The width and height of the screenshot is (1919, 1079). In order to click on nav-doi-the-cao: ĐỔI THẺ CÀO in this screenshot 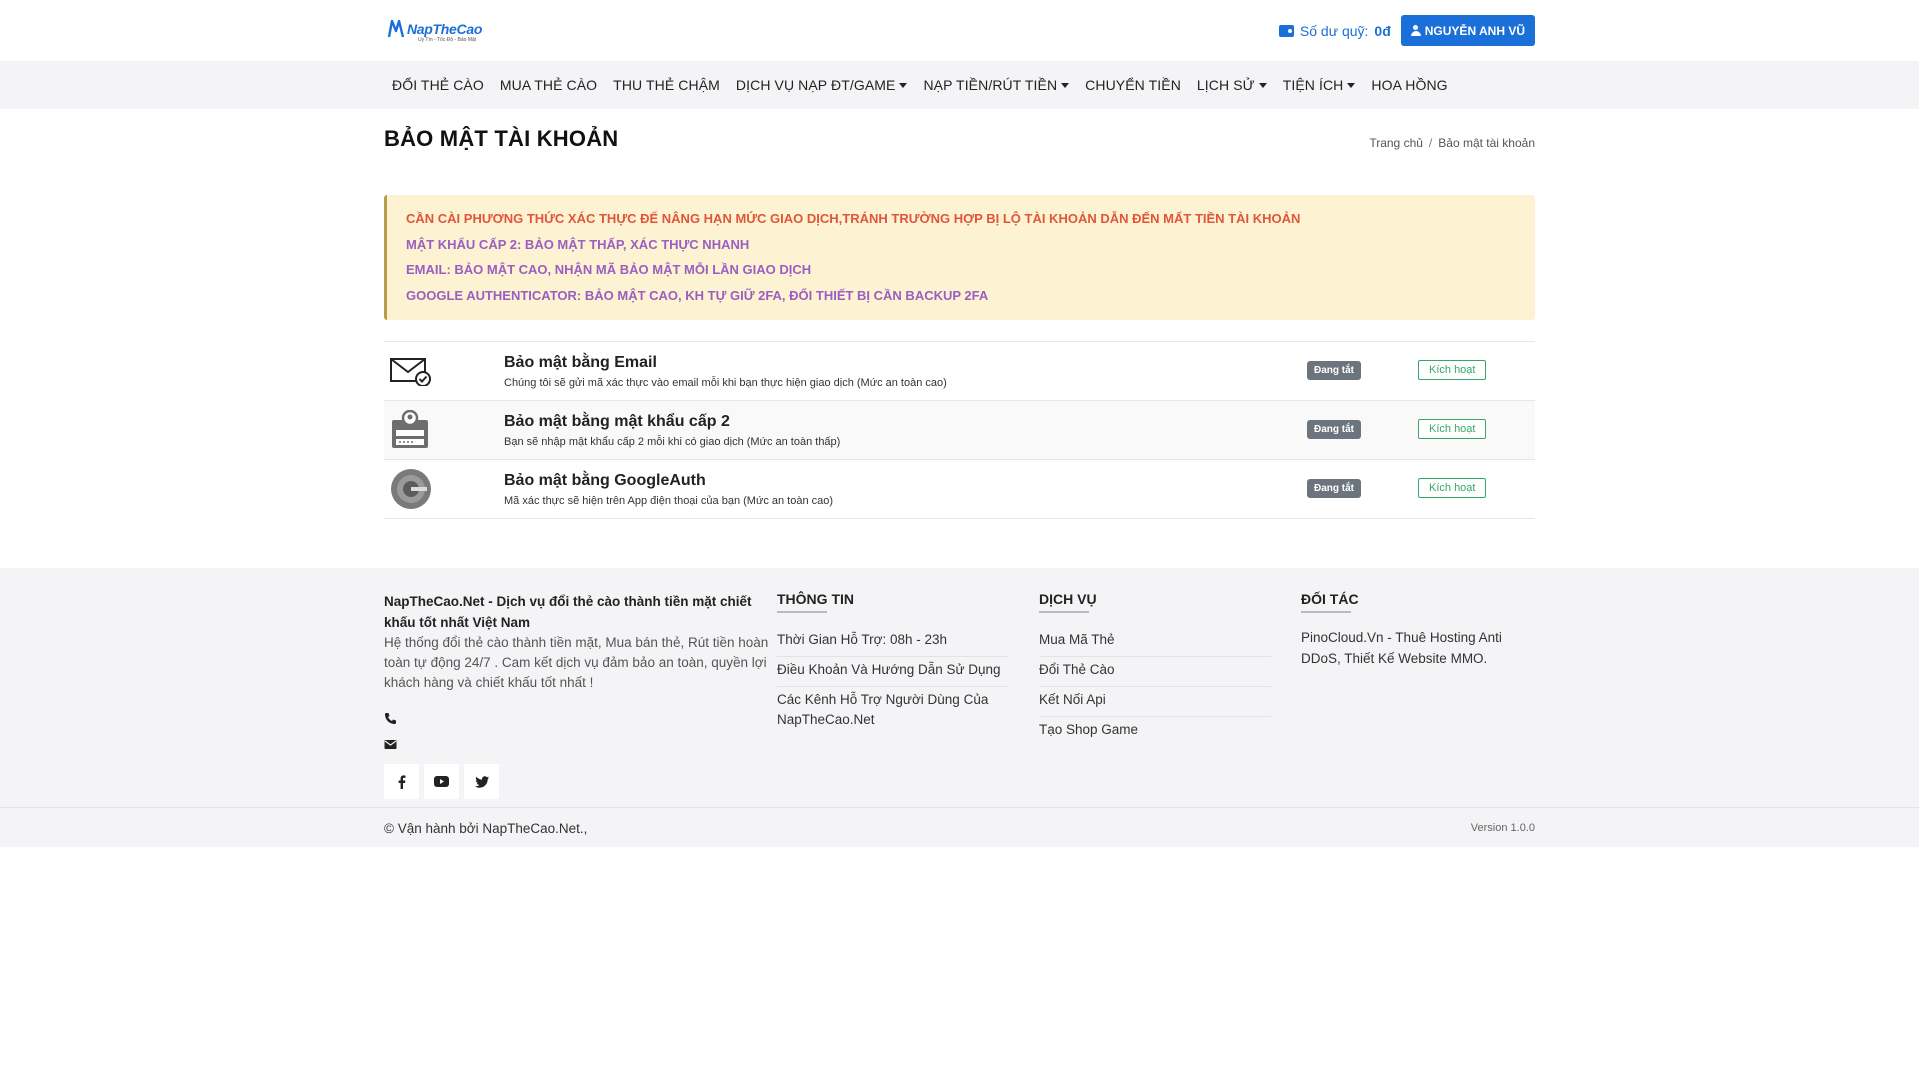, I will do `click(438, 85)`.